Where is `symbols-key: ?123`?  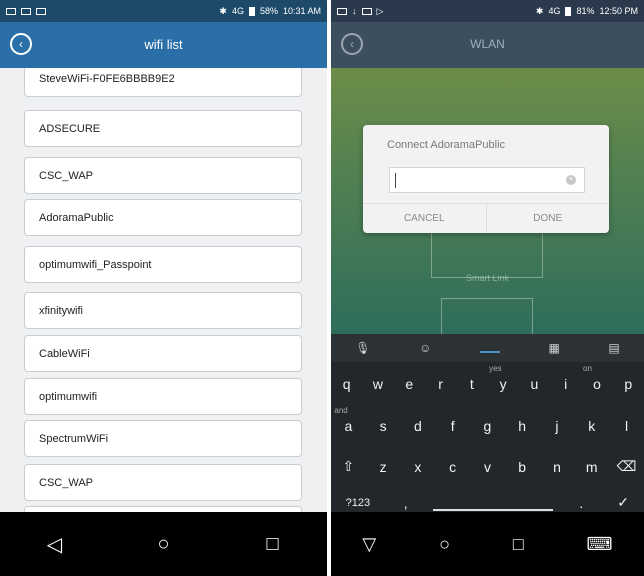
symbols-key: ?123 is located at coordinates (358, 503).